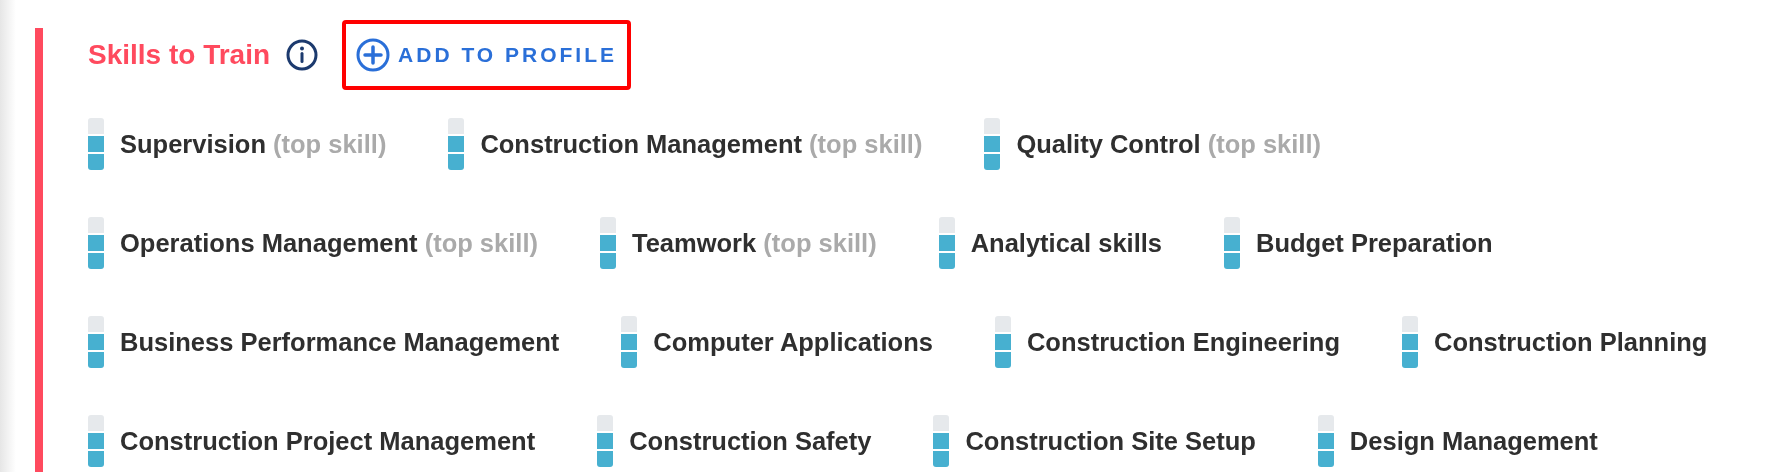 This screenshot has height=472, width=1788. What do you see at coordinates (329, 243) in the screenshot?
I see `skill-name: Operations Management (top skill)` at bounding box center [329, 243].